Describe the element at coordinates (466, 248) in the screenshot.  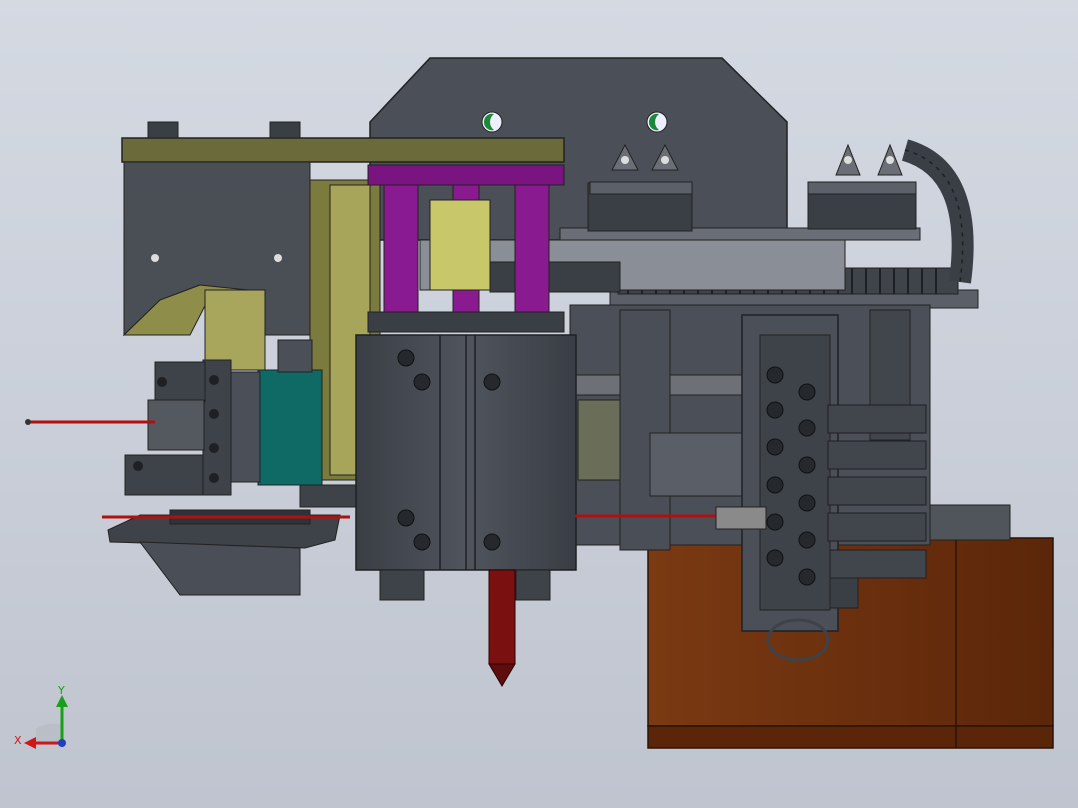
I see `magenta-column-frame` at that location.